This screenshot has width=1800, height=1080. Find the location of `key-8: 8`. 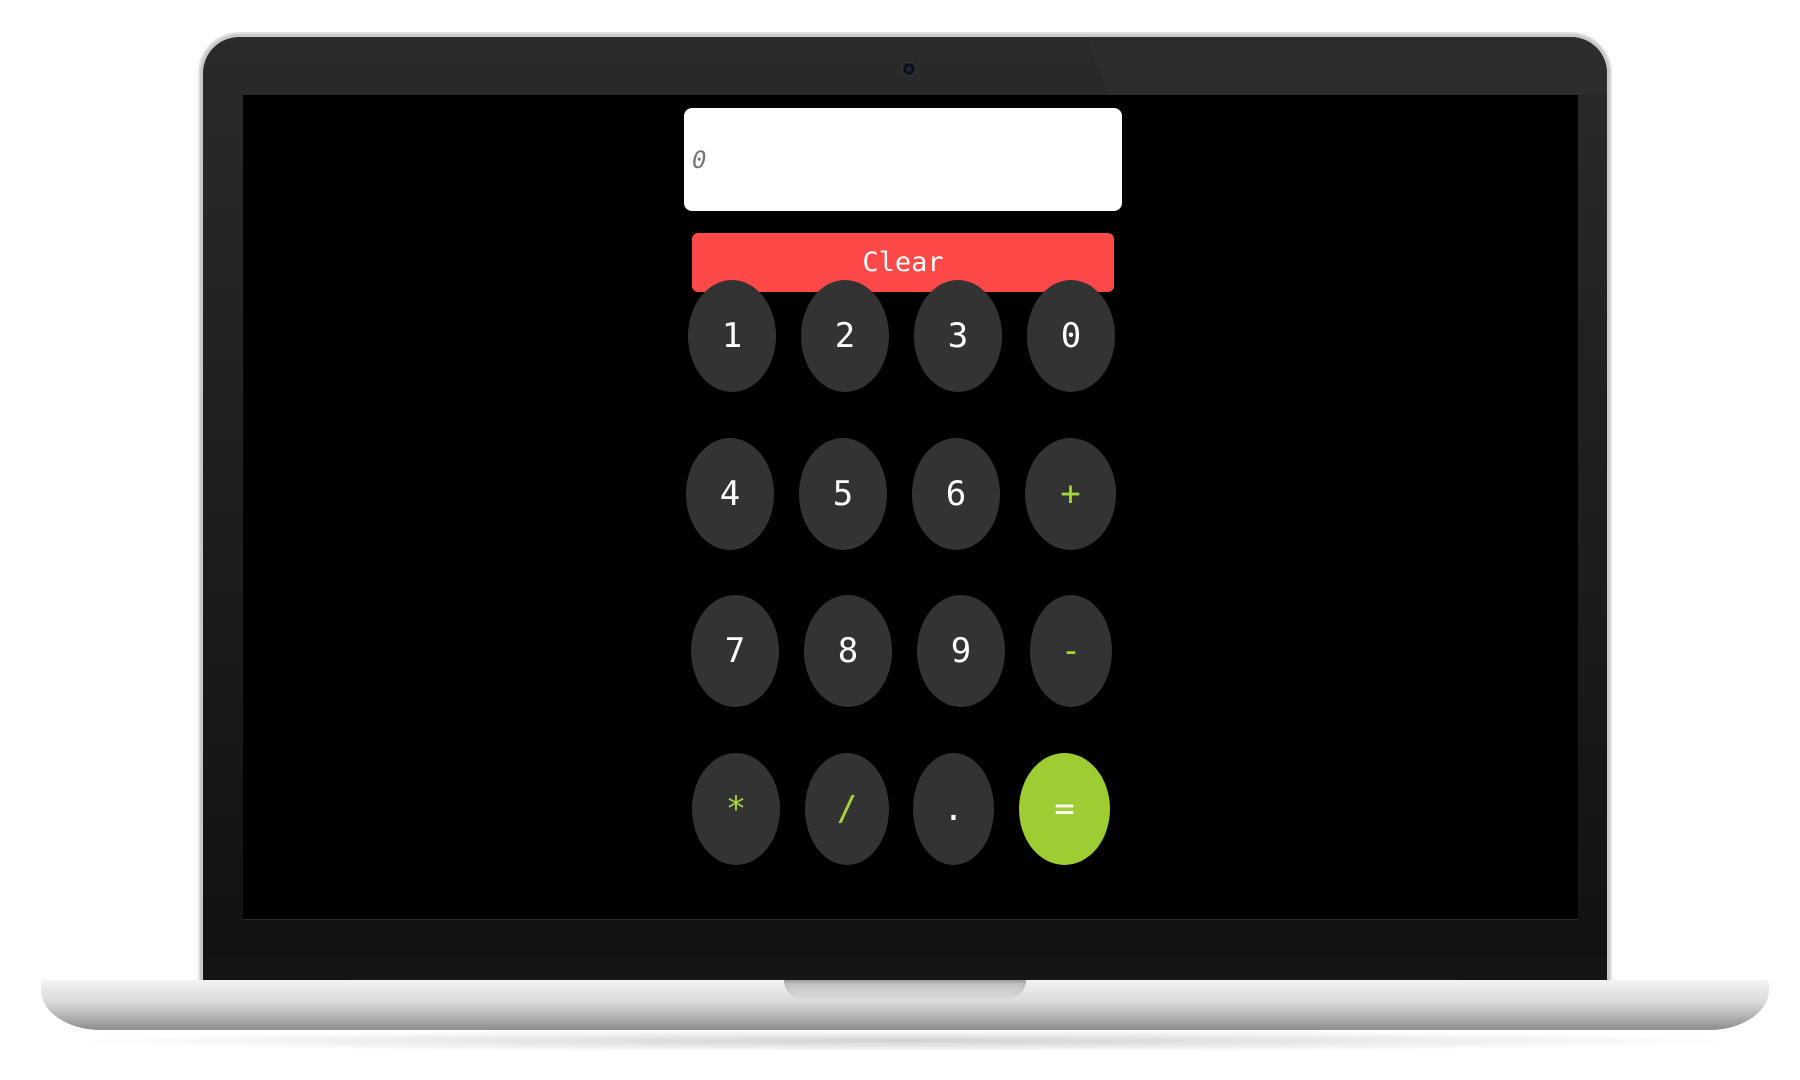

key-8: 8 is located at coordinates (848, 651).